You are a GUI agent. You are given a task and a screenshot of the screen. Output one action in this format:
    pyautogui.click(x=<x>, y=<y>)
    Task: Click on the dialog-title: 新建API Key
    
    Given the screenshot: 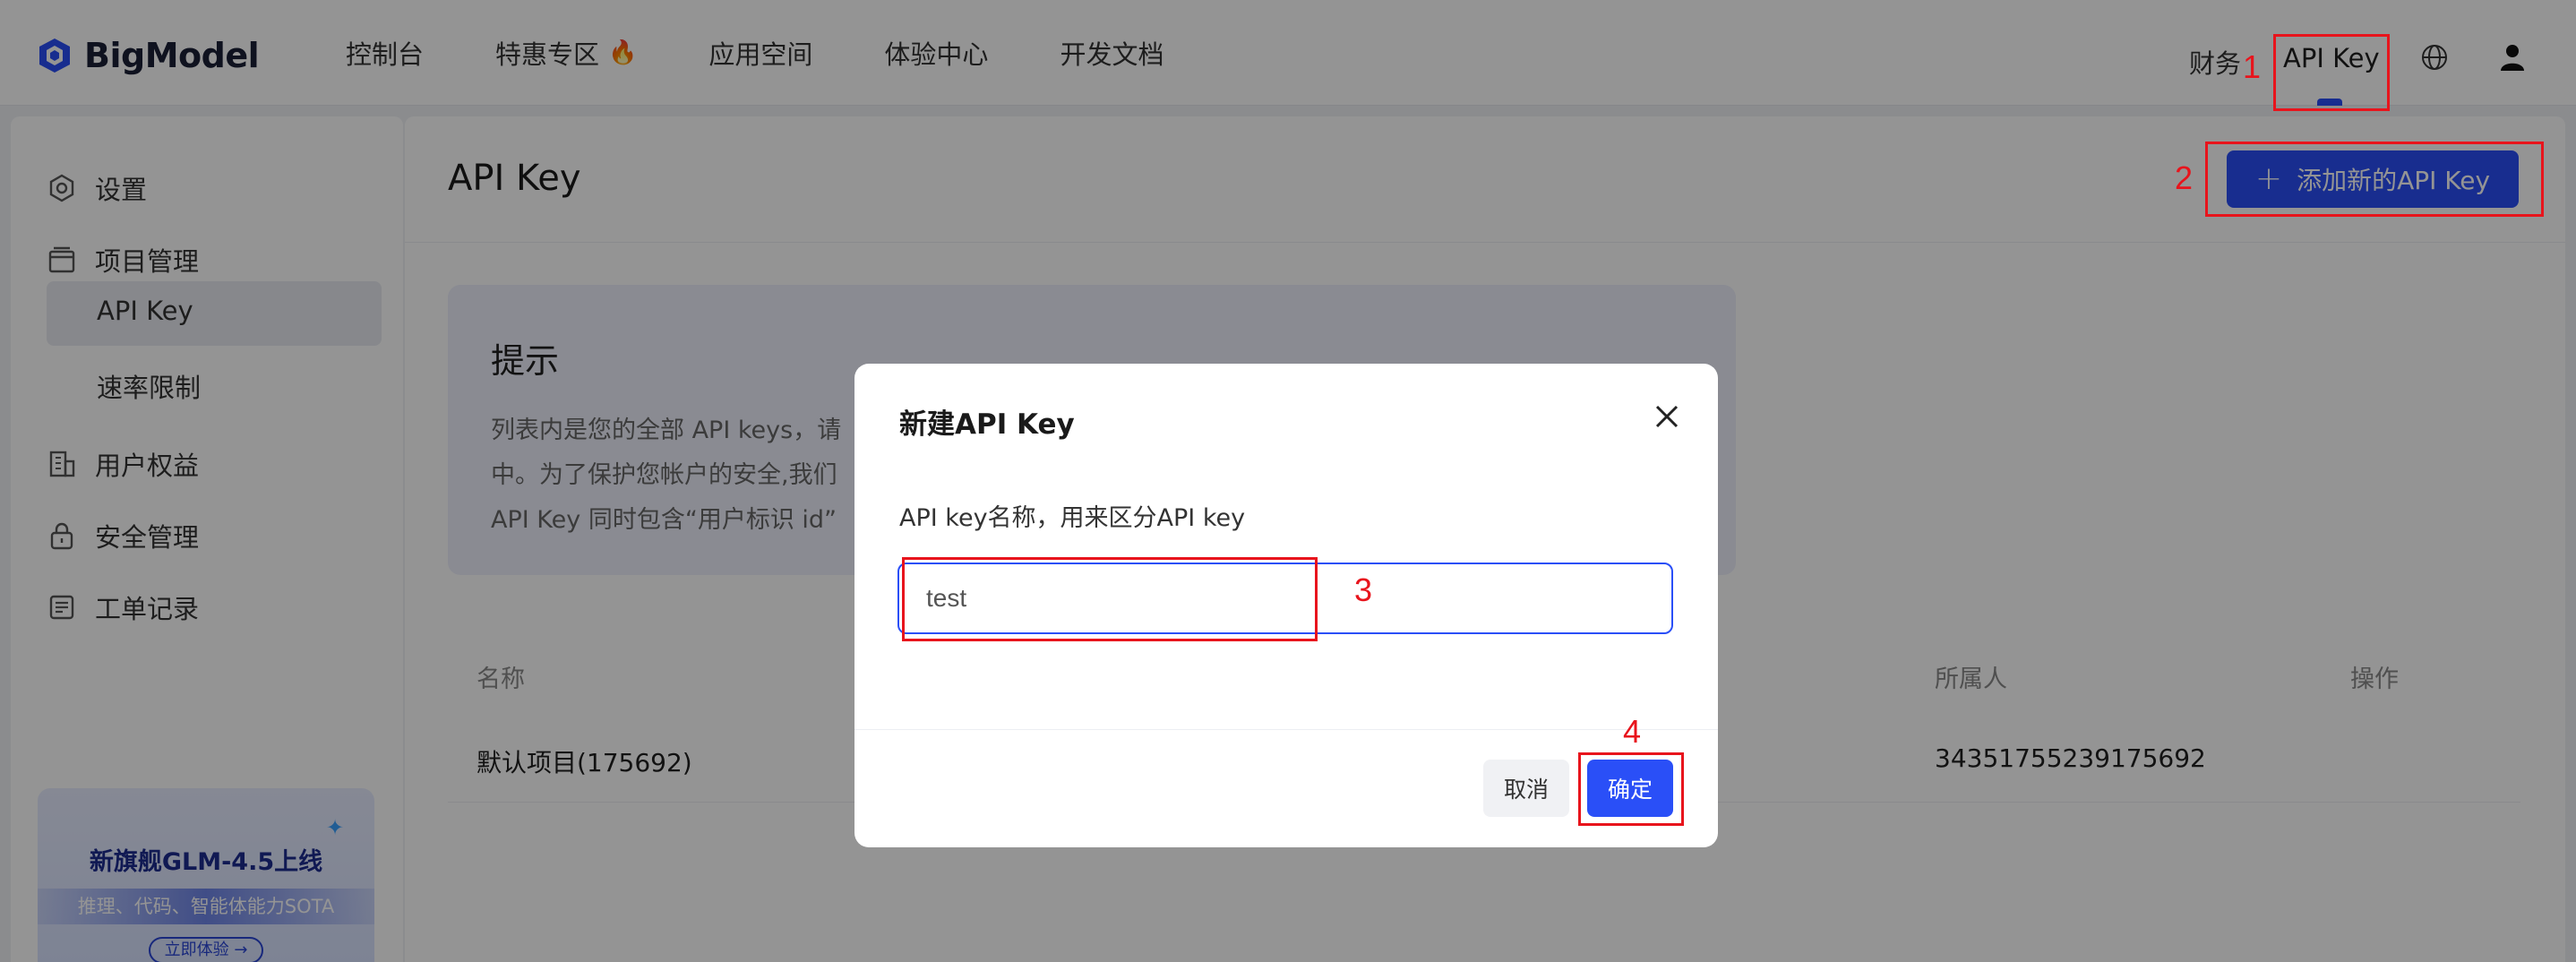 What is the action you would take?
    pyautogui.click(x=987, y=424)
    